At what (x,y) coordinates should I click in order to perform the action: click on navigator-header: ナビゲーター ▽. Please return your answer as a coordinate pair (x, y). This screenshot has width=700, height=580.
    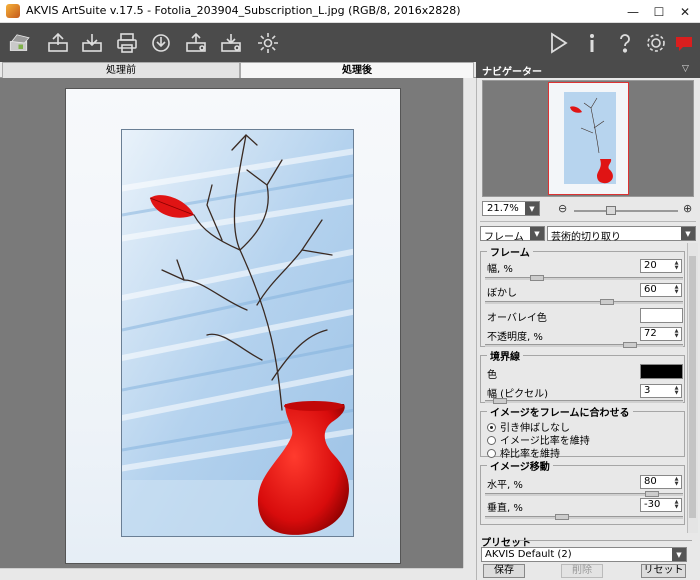
    Looking at the image, I should click on (588, 70).